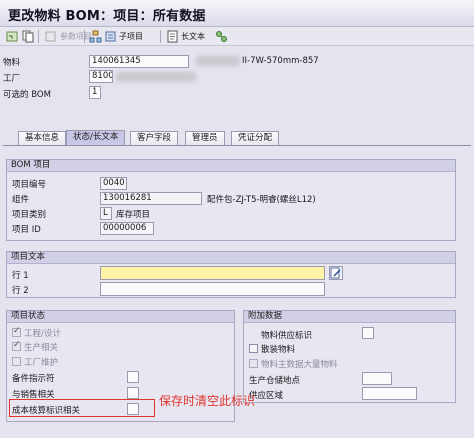 Image resolution: width=474 pixels, height=438 pixels. I want to click on line1-label: 行 1, so click(20, 276).